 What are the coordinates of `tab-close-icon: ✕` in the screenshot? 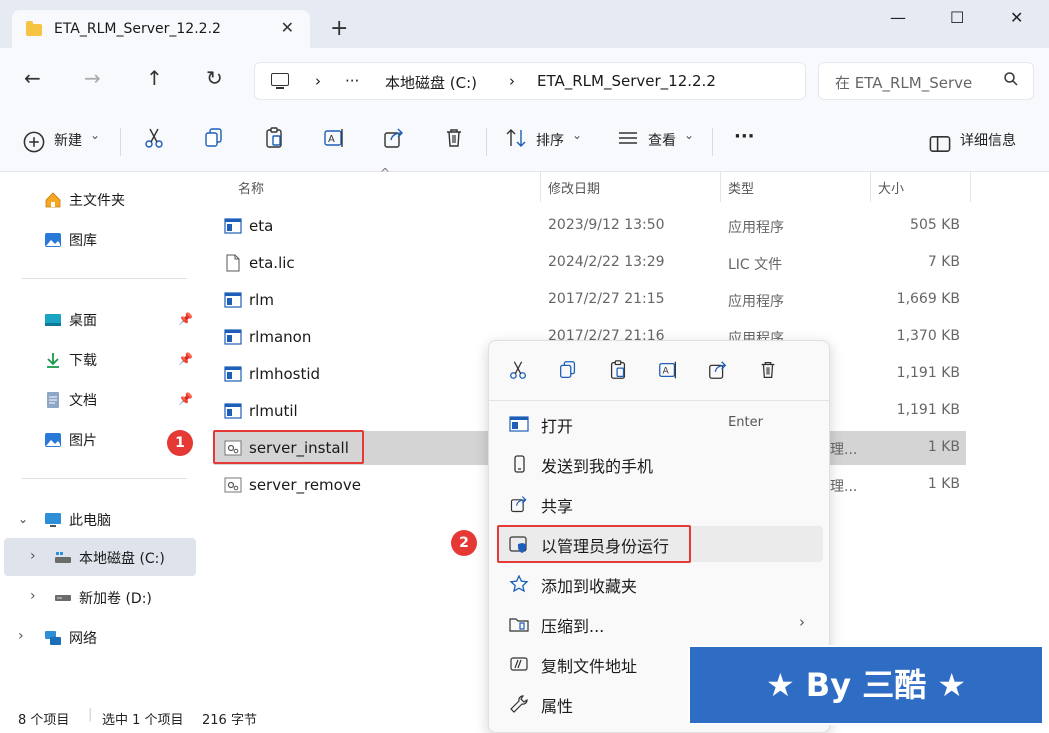 It's located at (287, 27).